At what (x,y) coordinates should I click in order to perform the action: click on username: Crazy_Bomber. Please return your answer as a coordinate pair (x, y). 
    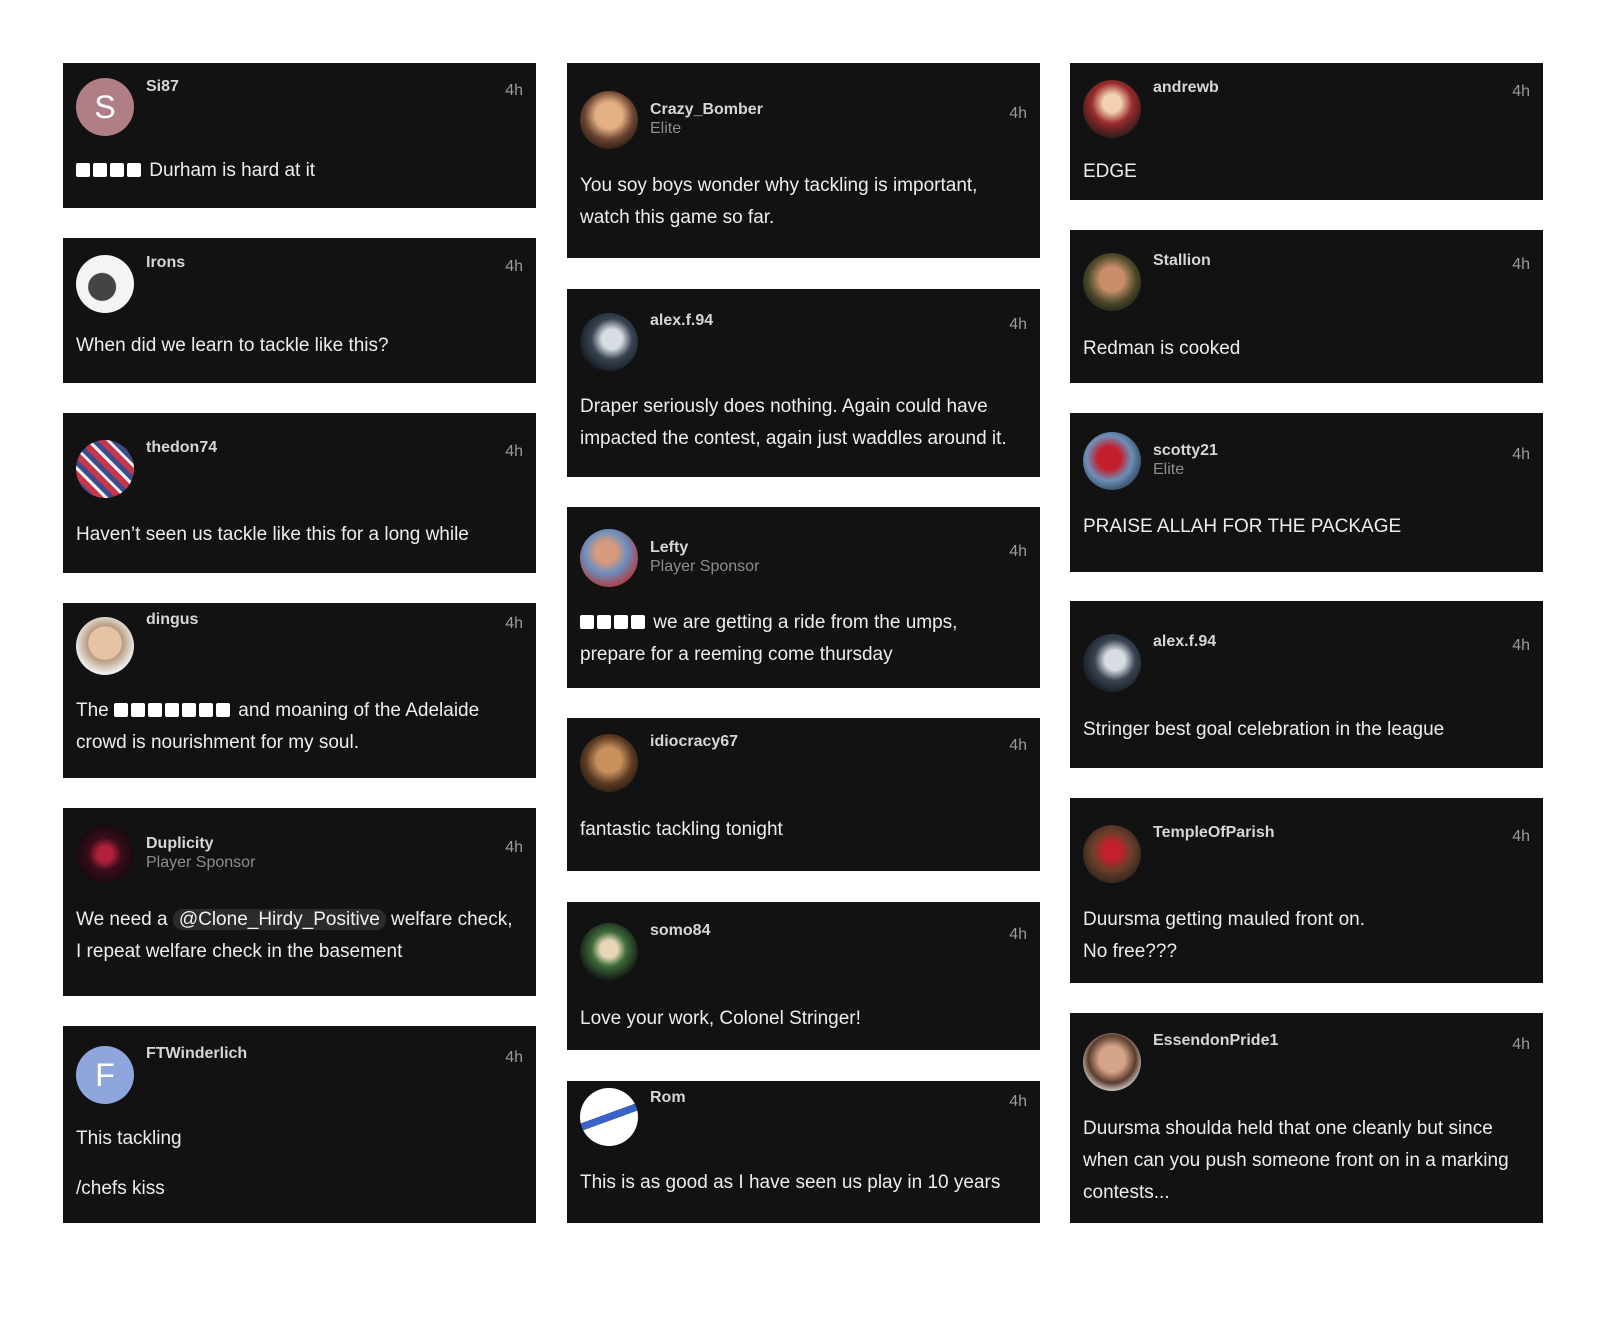
    Looking at the image, I should click on (706, 110).